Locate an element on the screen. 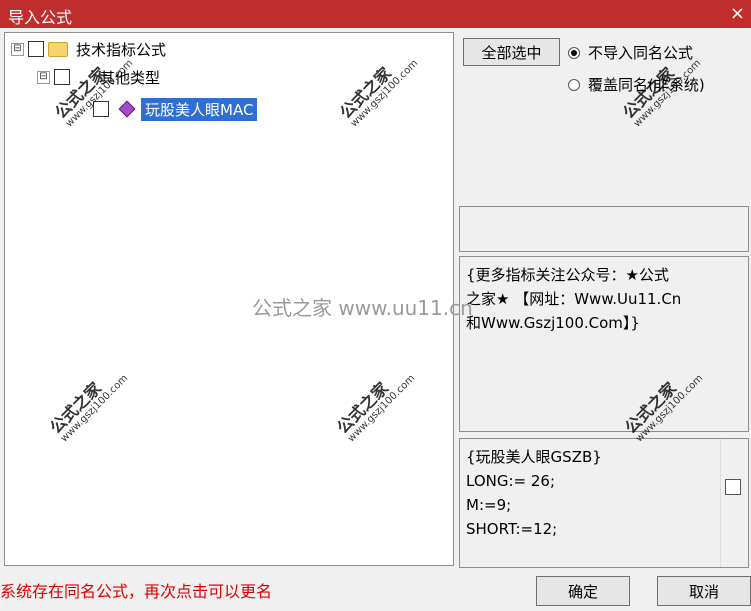 The width and height of the screenshot is (751, 611). description-line: {更多指标关注公众号：★公式 is located at coordinates (567, 275).